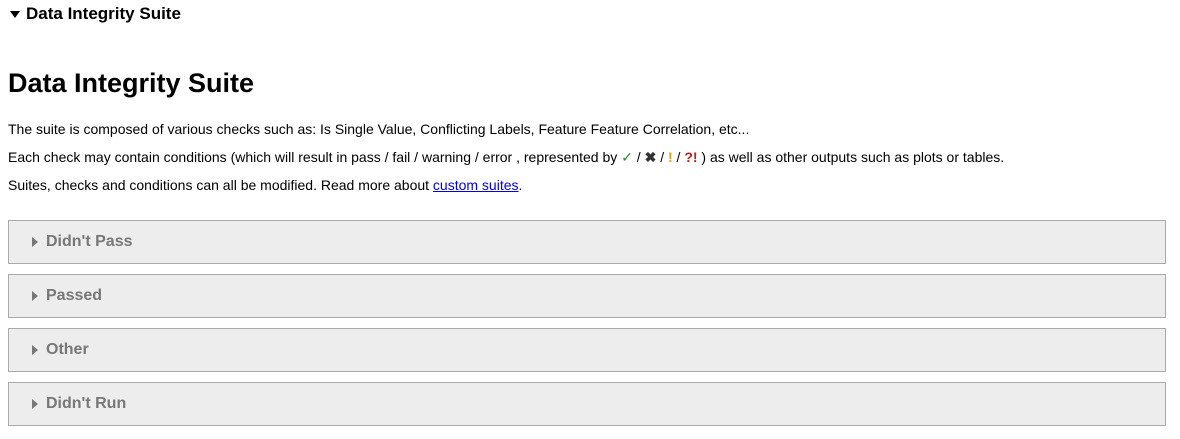 The width and height of the screenshot is (1180, 439). What do you see at coordinates (587, 404) in the screenshot?
I see `section-didnt-run: Didn't Run` at bounding box center [587, 404].